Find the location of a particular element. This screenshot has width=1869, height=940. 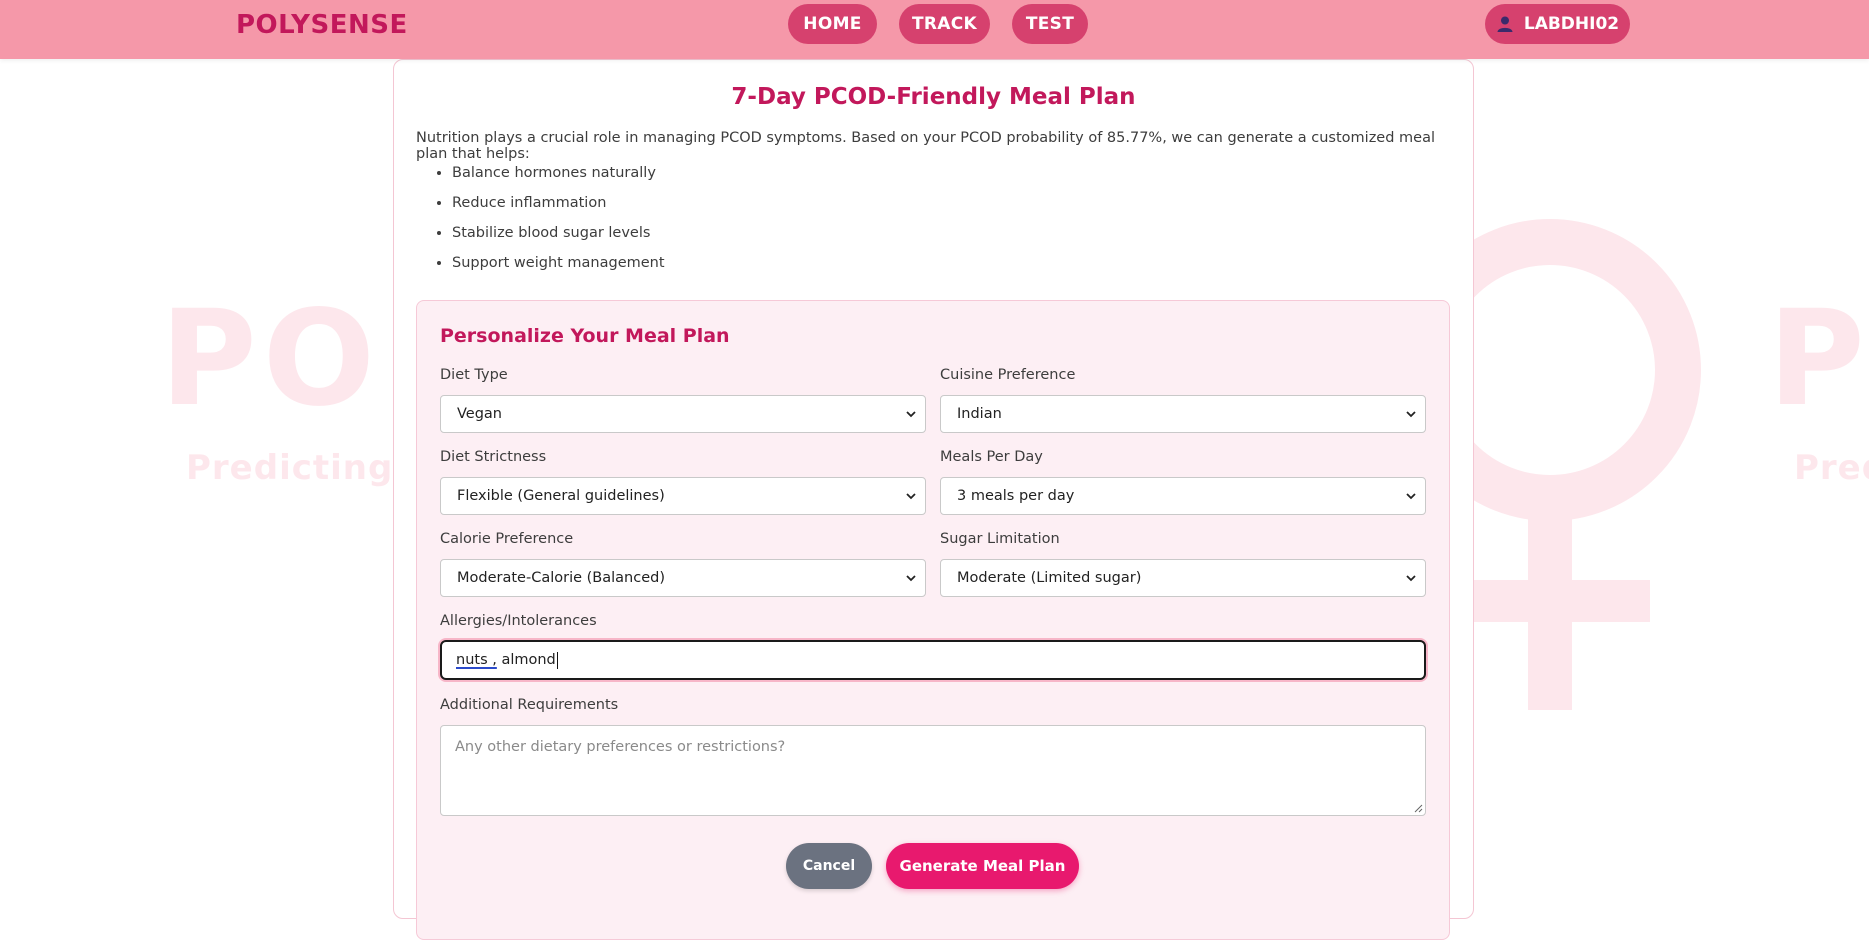

meals-per-day-label: Meals Per Day is located at coordinates (991, 457).